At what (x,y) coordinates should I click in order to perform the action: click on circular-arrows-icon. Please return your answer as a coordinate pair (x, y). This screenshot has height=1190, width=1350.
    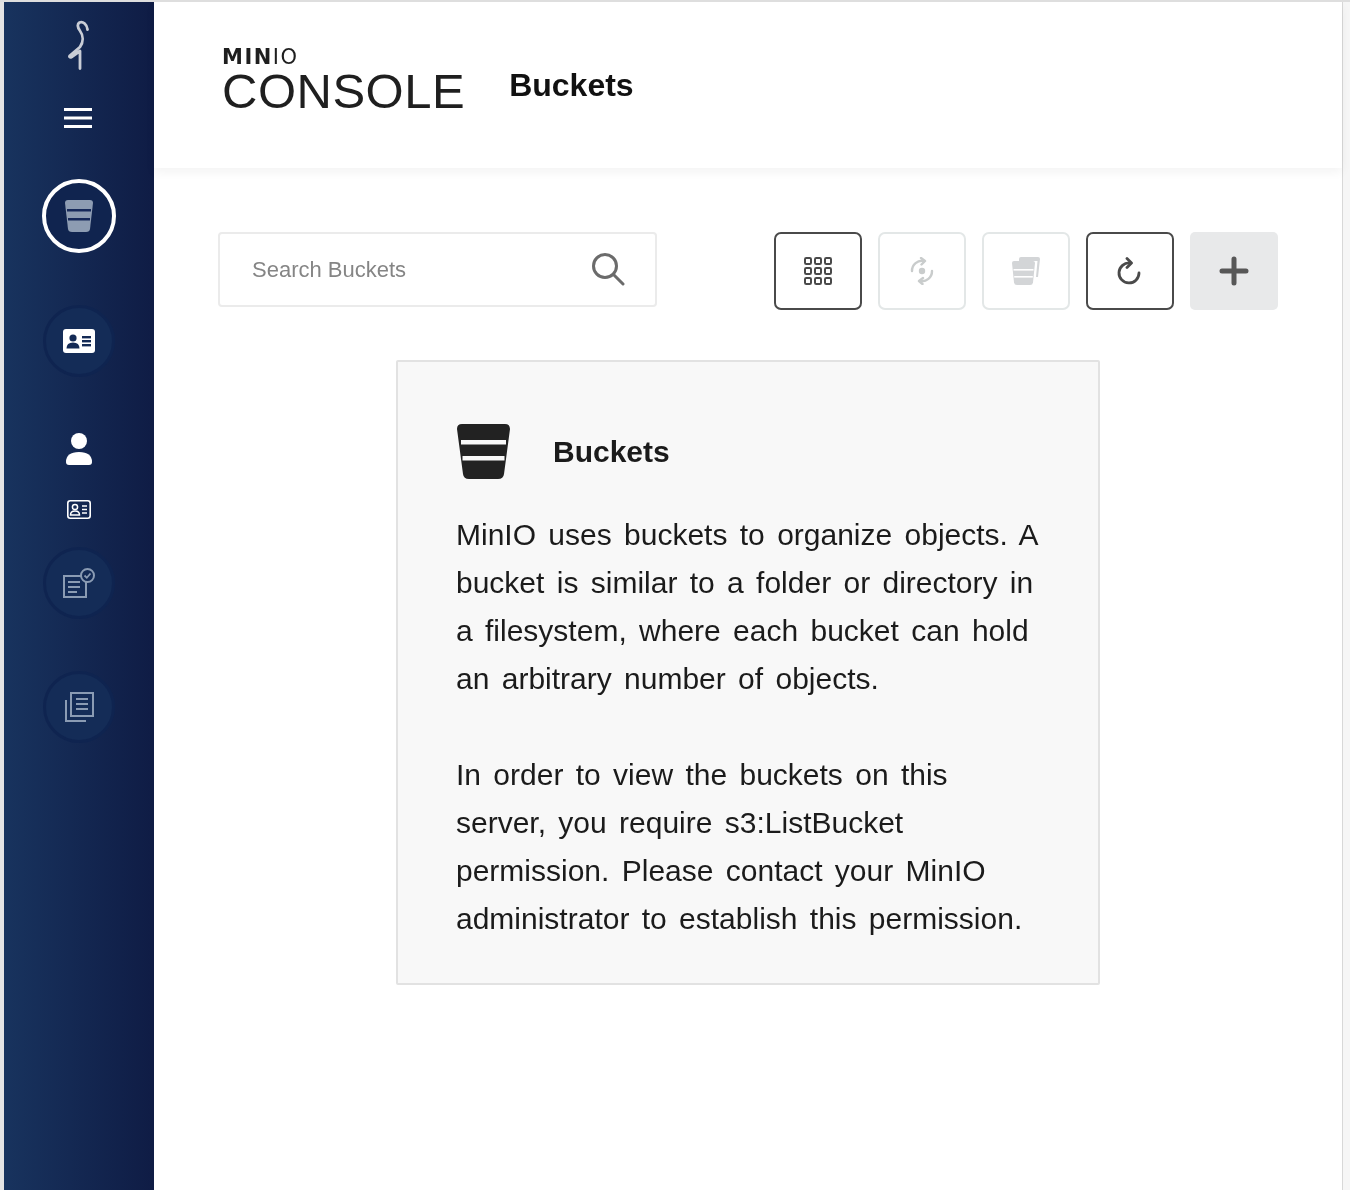
    Looking at the image, I should click on (922, 271).